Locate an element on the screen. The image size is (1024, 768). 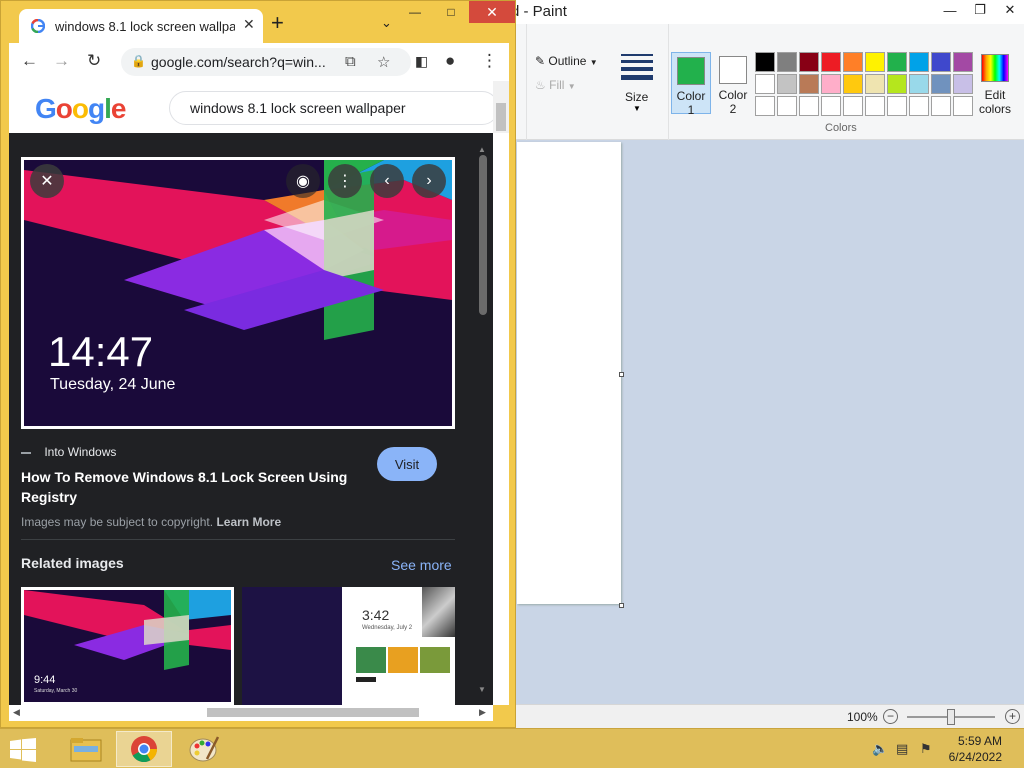
paint-taskbar-button is located at coordinates (204, 749).